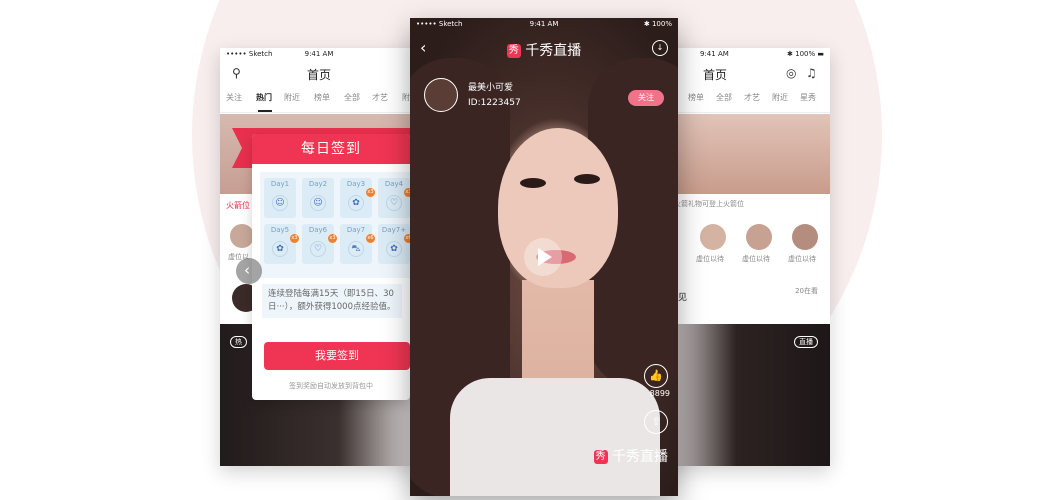 The height and width of the screenshot is (500, 1050). Describe the element at coordinates (805, 54) in the screenshot. I see `battery-indicator: ✱ 100% ▬` at that location.